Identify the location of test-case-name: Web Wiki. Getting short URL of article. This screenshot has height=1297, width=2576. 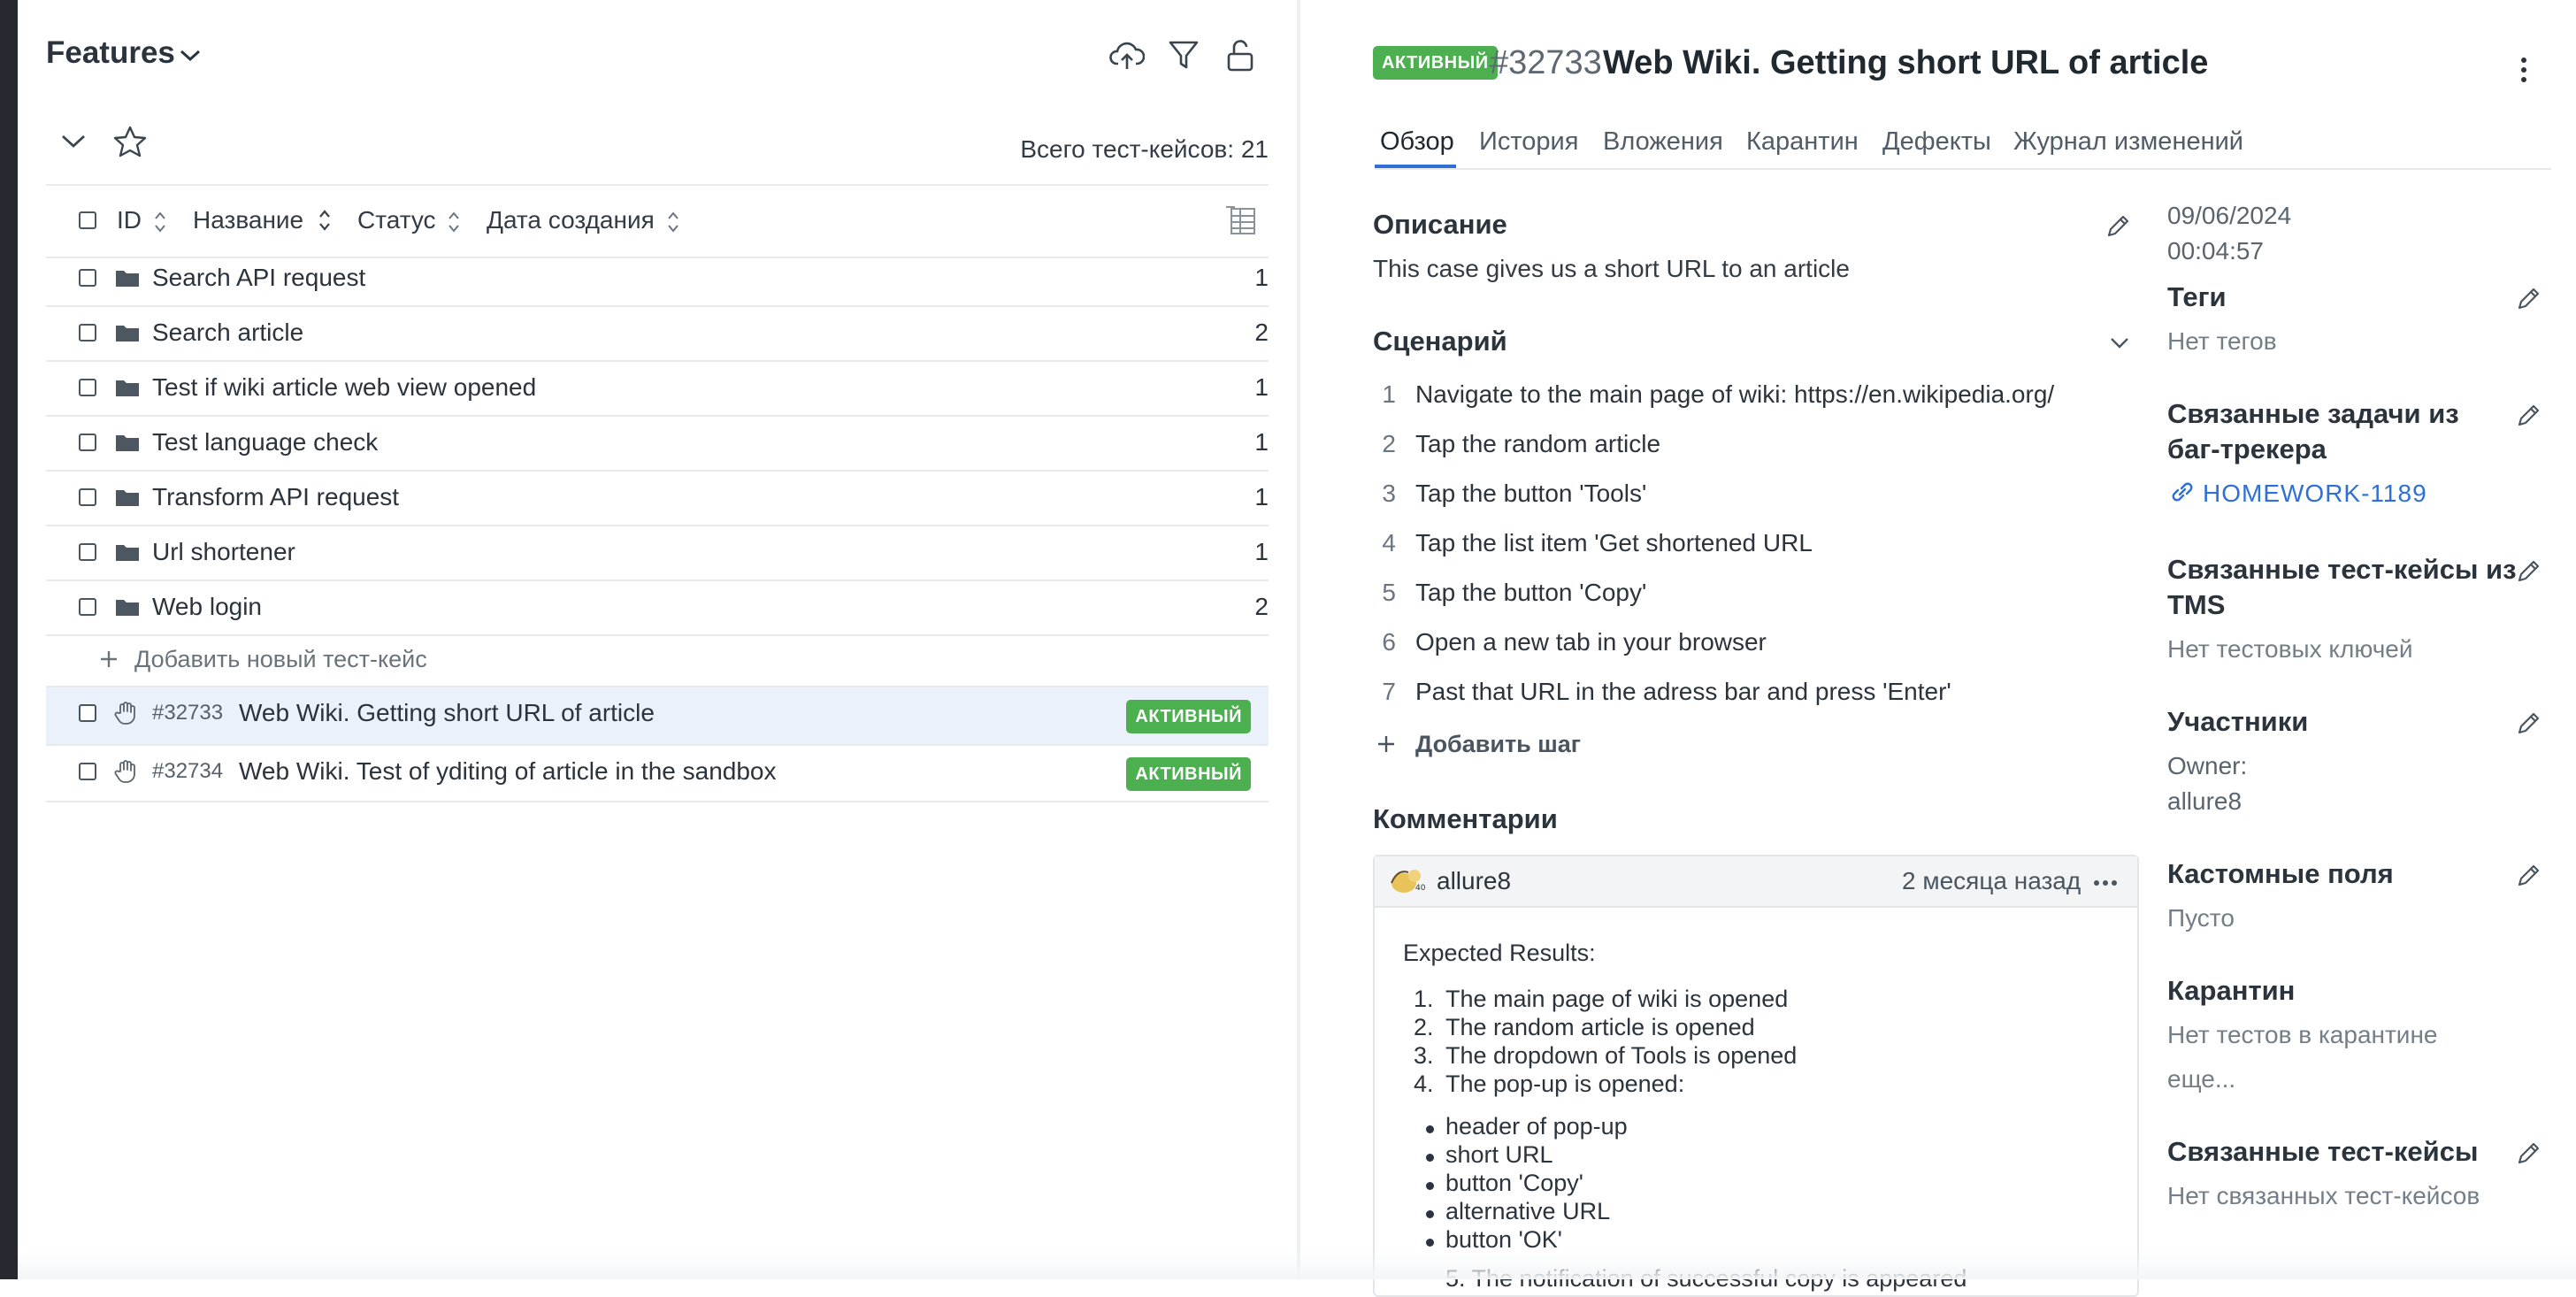
(447, 713).